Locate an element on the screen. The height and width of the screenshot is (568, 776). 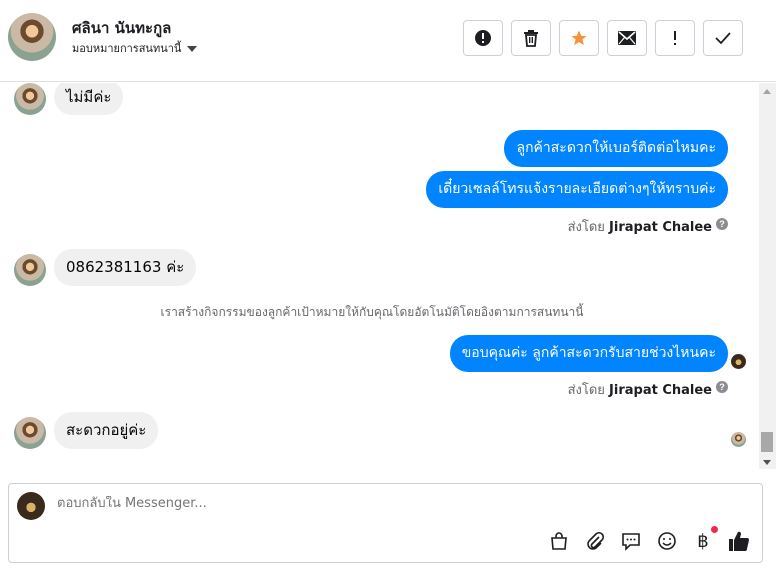
saved-reply-icon is located at coordinates (631, 542).